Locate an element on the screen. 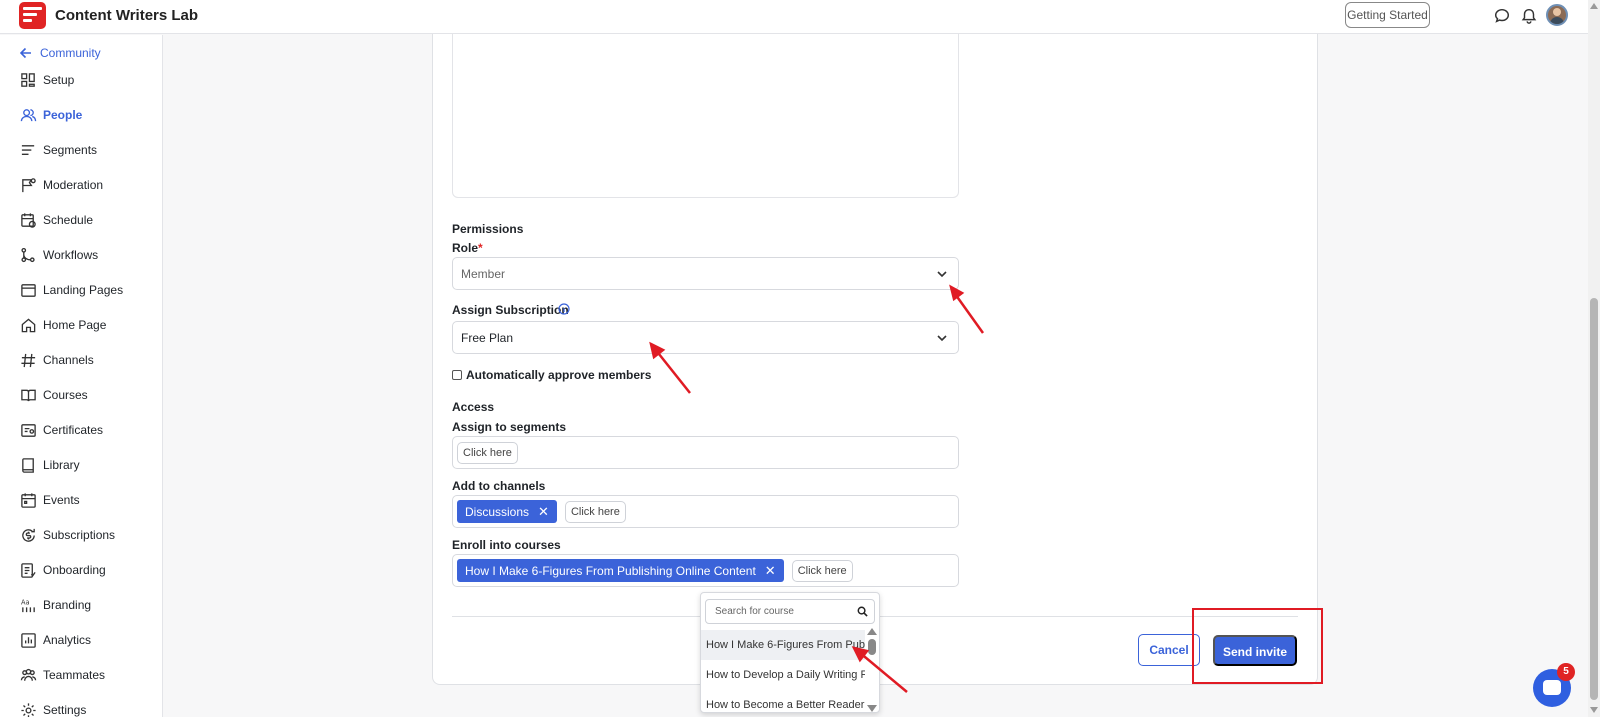  analytics-icon is located at coordinates (28, 640).